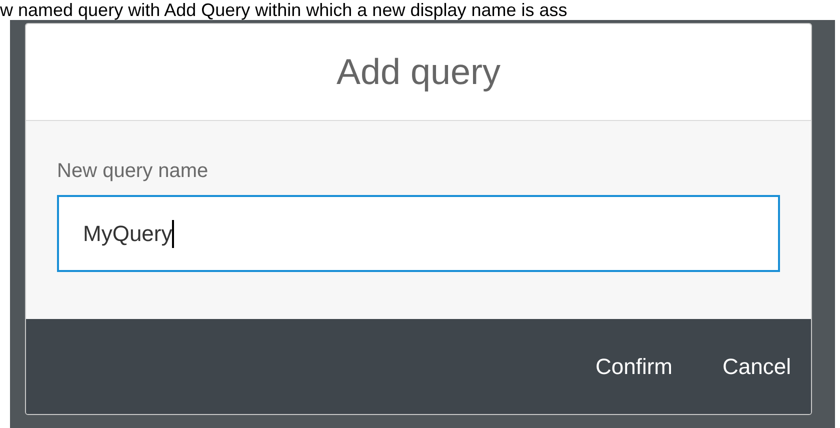 Image resolution: width=840 pixels, height=428 pixels. I want to click on caption-text: w named query with Add Query within which a new display name is ass, so click(284, 10).